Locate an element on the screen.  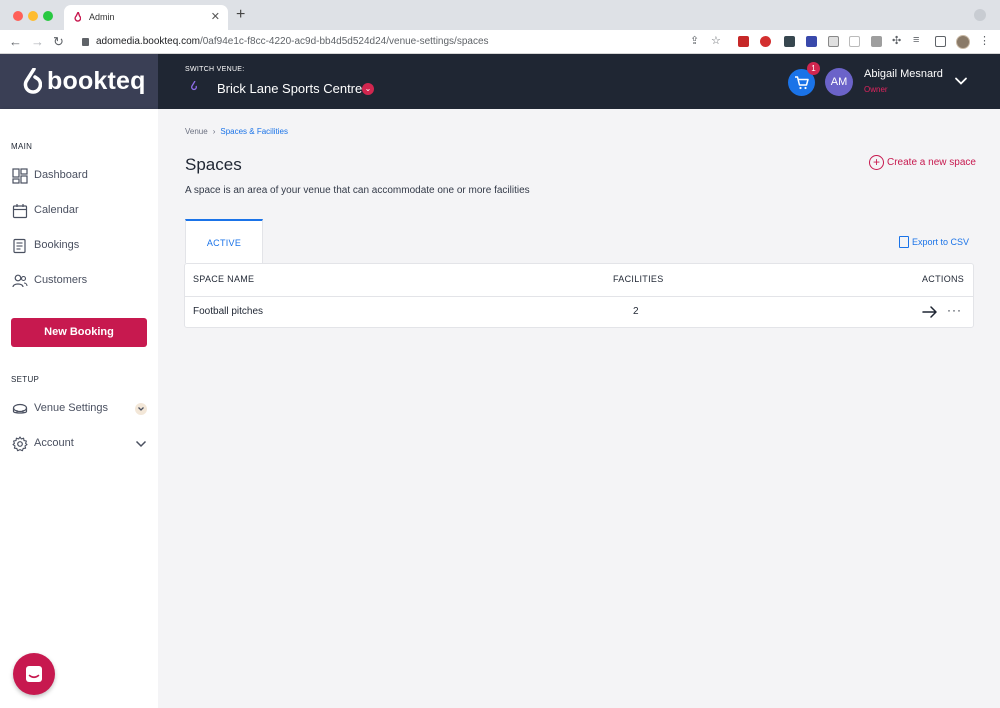
tab-search-icon is located at coordinates (980, 15).